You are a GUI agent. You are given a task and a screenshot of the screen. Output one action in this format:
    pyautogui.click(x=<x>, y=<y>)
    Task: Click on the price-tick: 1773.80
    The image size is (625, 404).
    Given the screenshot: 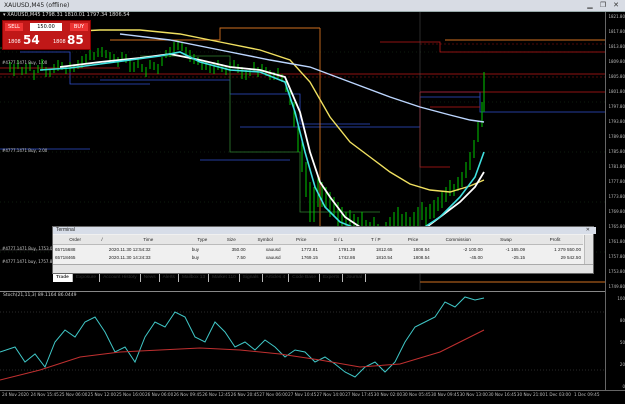 What is the action you would take?
    pyautogui.click(x=616, y=196)
    